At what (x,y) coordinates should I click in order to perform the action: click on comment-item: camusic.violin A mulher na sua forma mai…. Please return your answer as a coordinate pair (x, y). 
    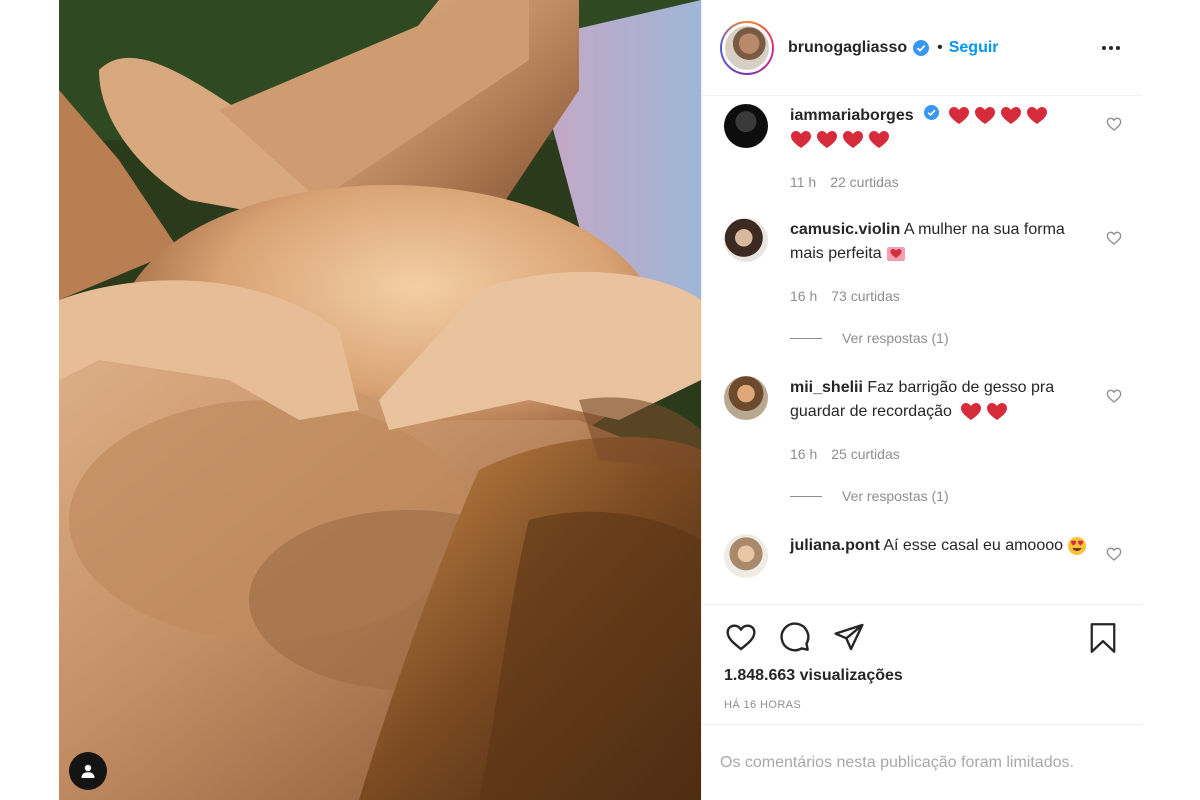
    Looking at the image, I should click on (924, 263).